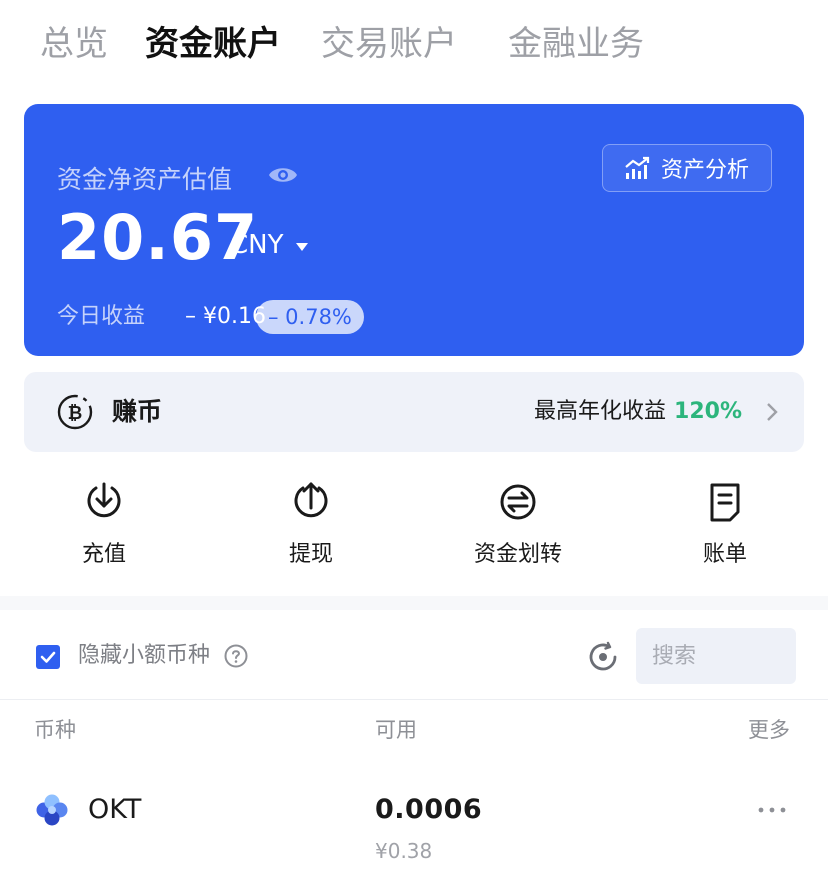 The image size is (828, 884). Describe the element at coordinates (104, 500) in the screenshot. I see `deposit-icon` at that location.